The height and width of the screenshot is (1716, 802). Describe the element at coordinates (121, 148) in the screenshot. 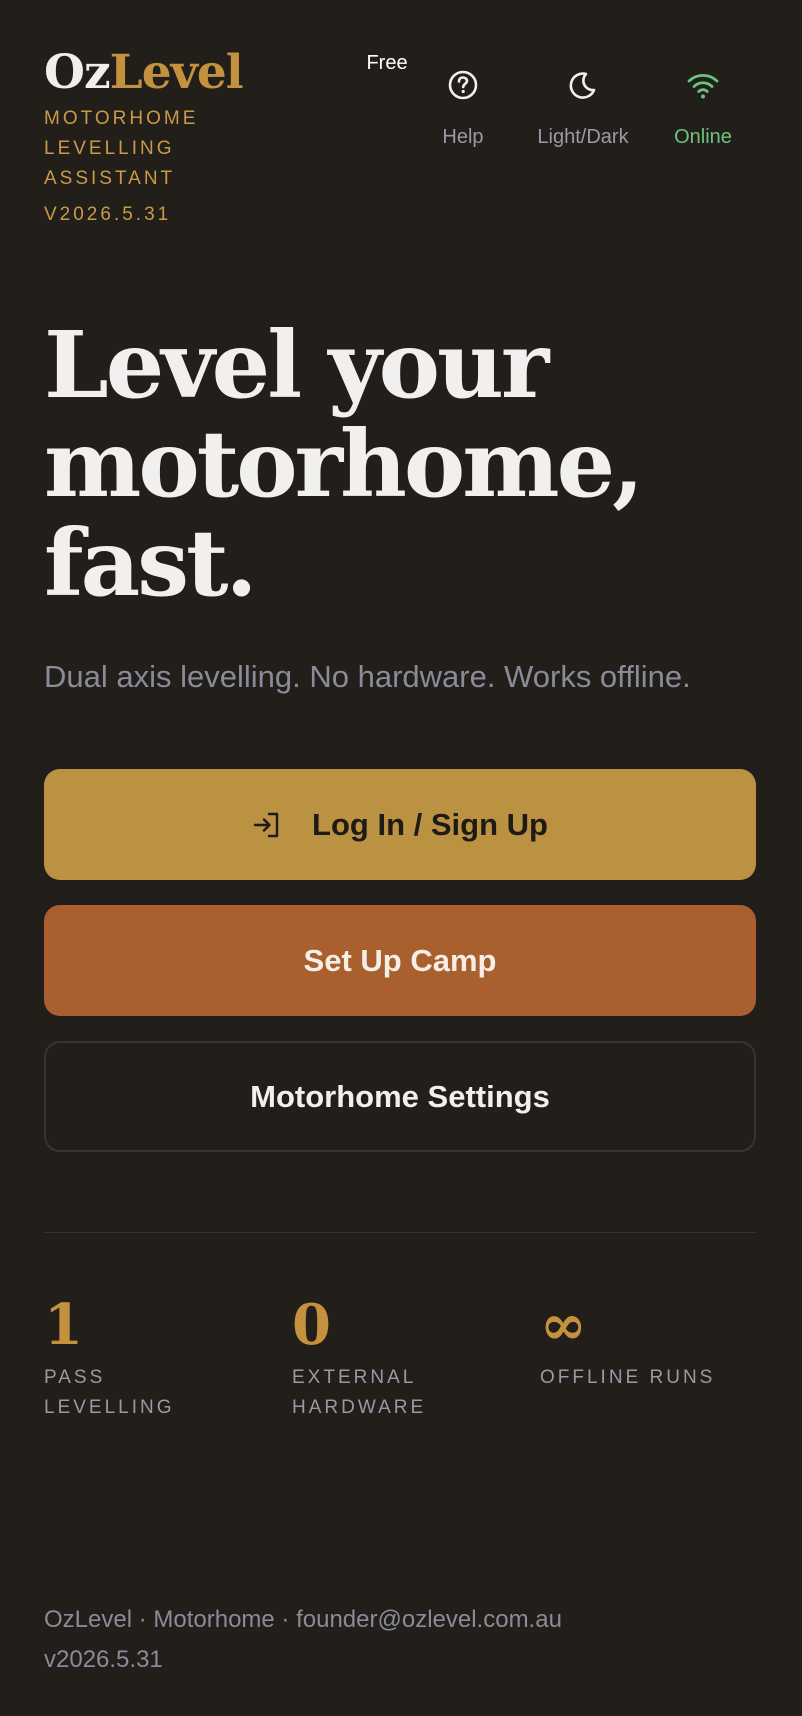

I see `tagline: Motorhome Levelling Assistant` at that location.